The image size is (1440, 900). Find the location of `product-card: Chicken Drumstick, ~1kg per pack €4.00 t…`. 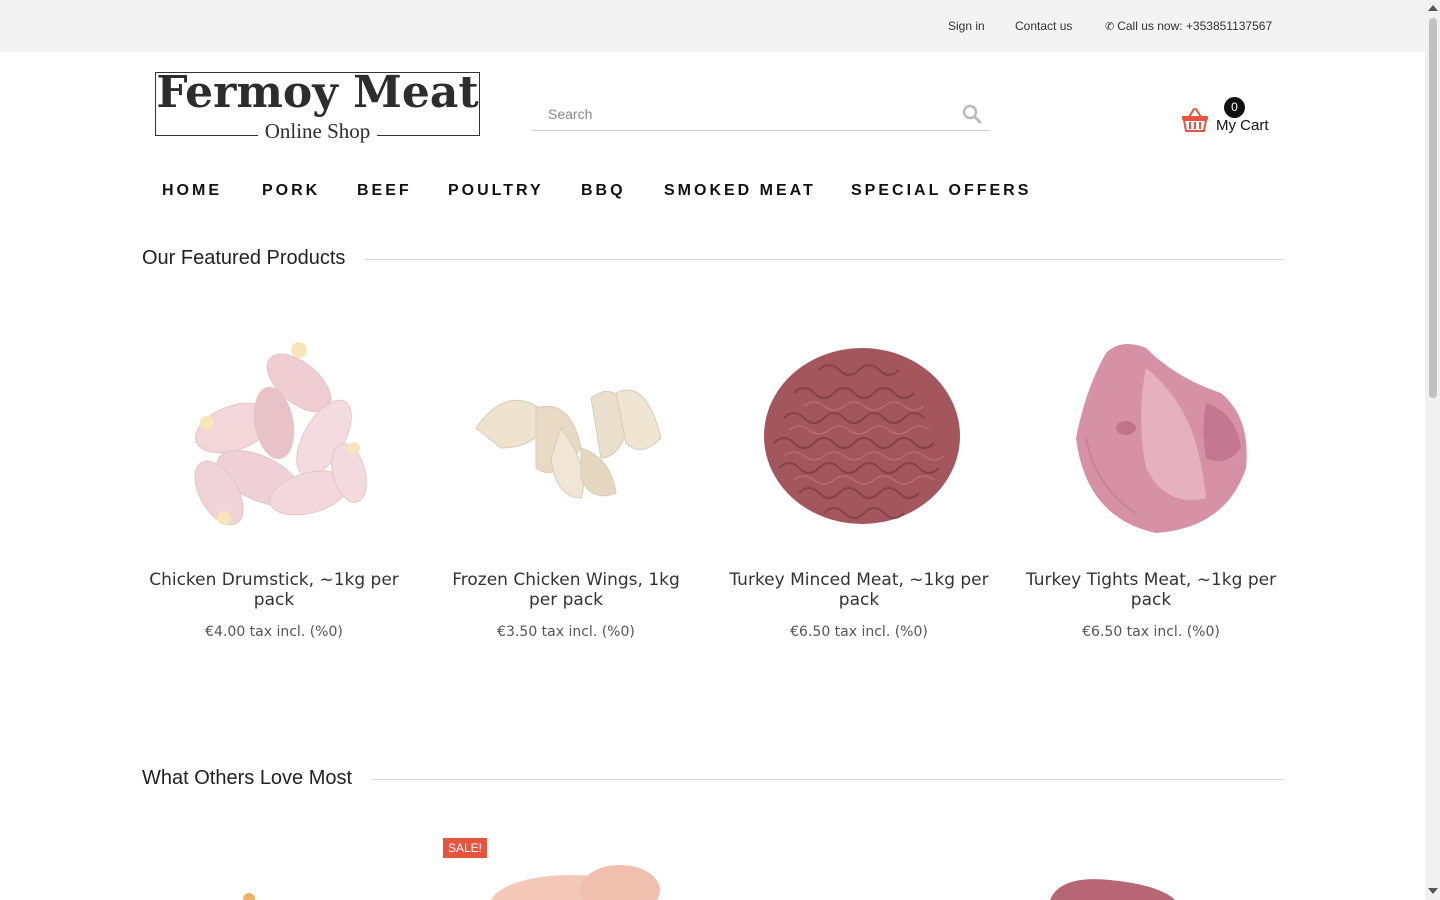

product-card: Chicken Drumstick, ~1kg per pack €4.00 t… is located at coordinates (274, 474).